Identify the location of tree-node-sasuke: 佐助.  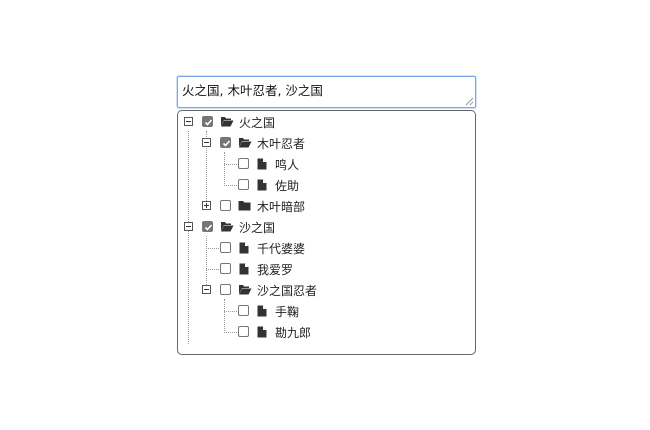
(326, 185).